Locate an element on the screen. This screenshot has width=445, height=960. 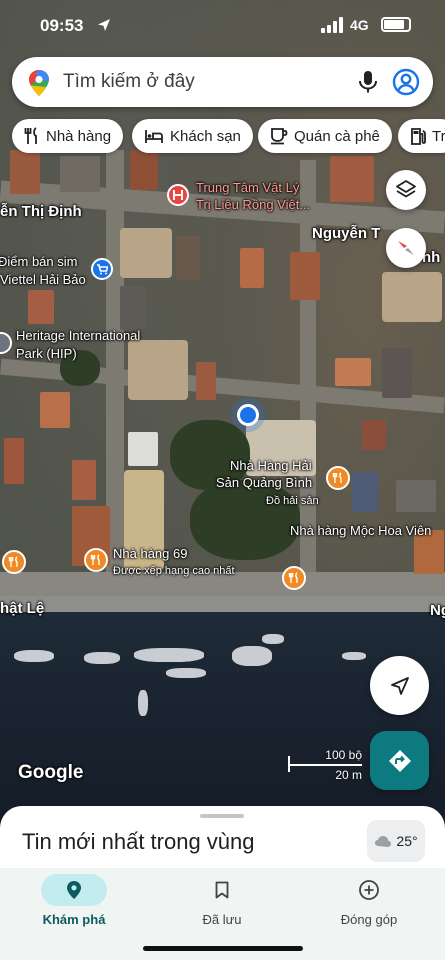
place-label: Park (HIP) is located at coordinates (46, 353).